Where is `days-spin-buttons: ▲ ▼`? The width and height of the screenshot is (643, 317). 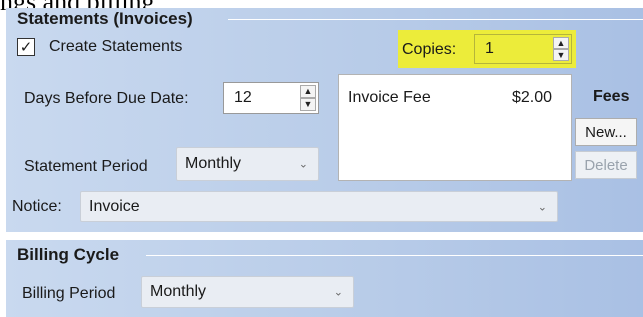
days-spin-buttons: ▲ ▼ is located at coordinates (308, 98).